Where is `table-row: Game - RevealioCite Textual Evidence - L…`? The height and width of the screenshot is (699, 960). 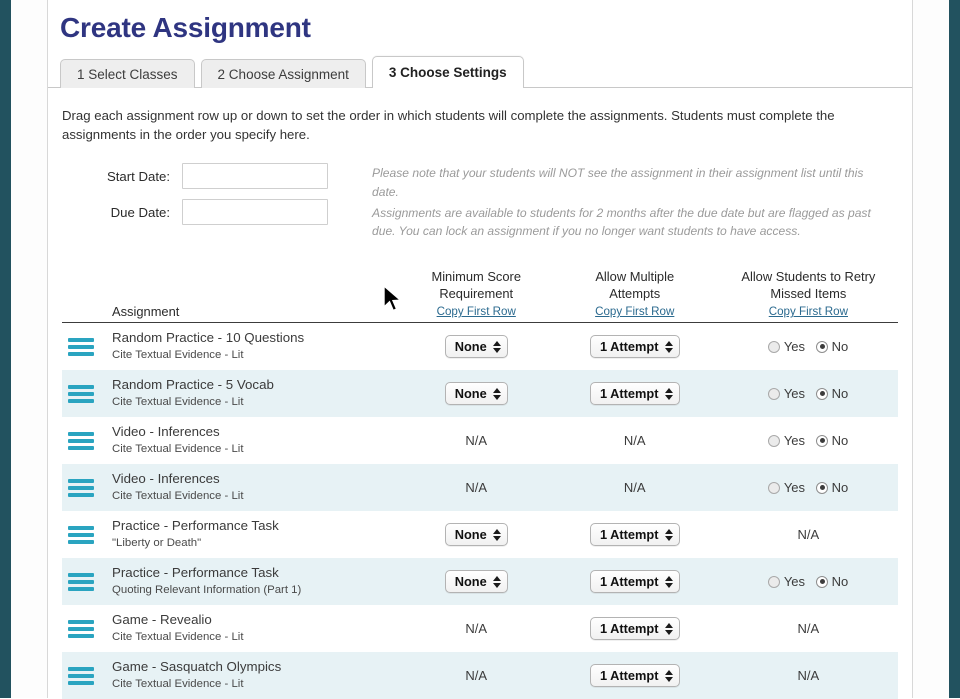
table-row: Game - RevealioCite Textual Evidence - L… is located at coordinates (480, 628).